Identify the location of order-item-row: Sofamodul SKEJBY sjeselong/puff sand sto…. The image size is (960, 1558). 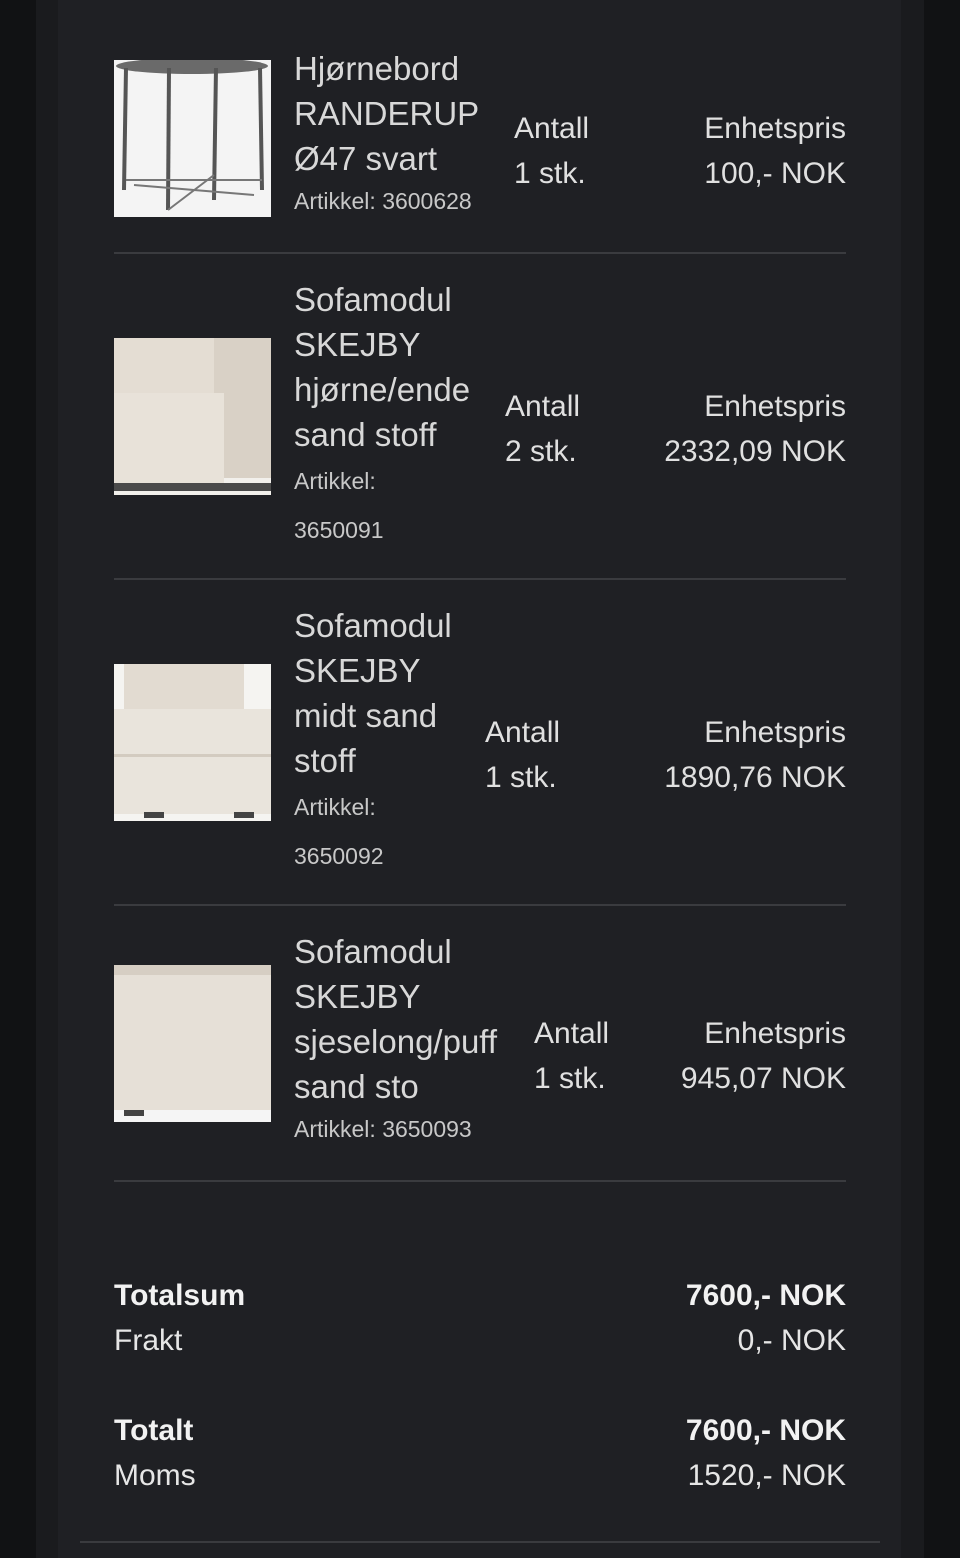
(480, 1044).